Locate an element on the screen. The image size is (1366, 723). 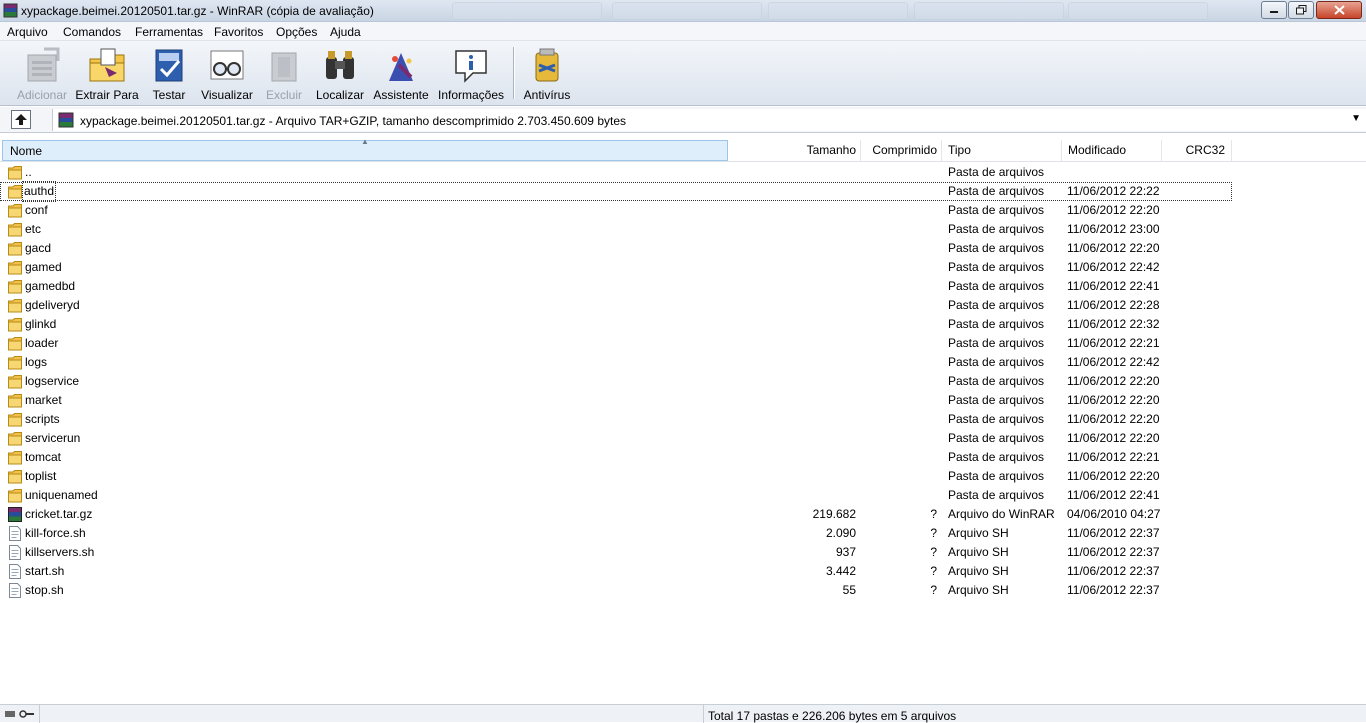
delete-icon is located at coordinates (284, 67).